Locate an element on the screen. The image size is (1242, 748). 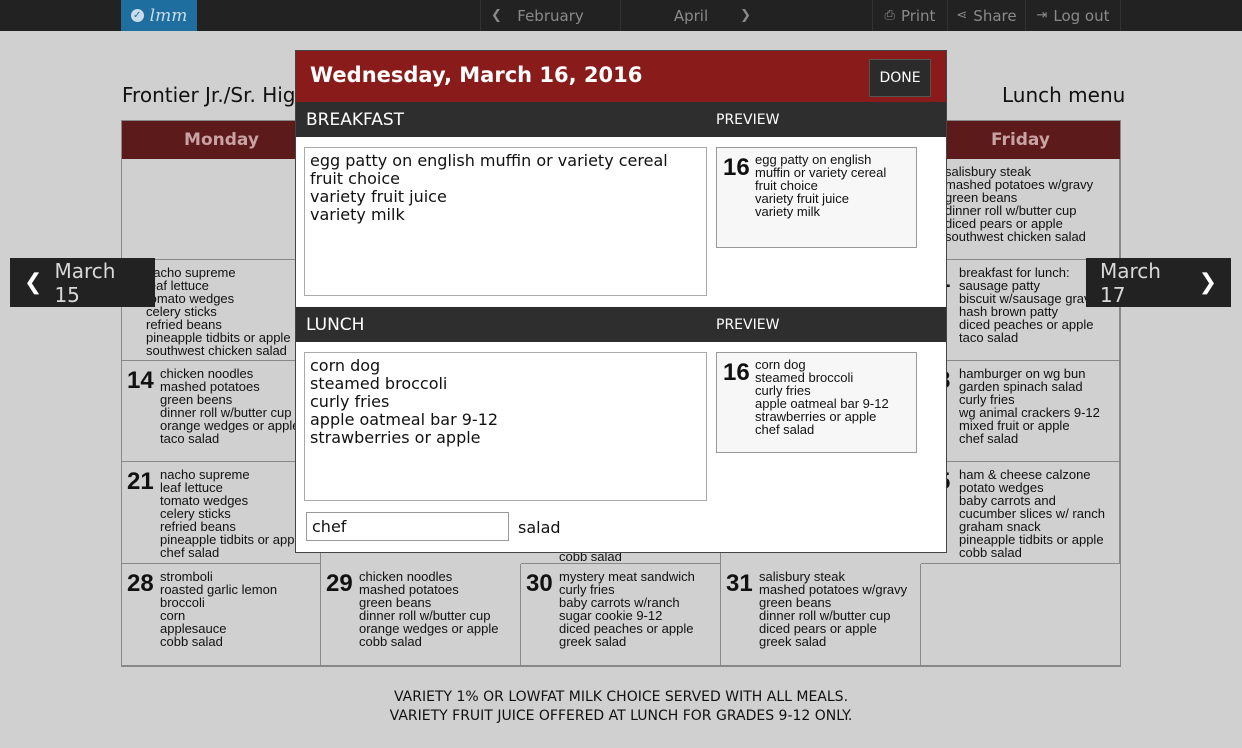
logout-label: Log out is located at coordinates (1081, 15).